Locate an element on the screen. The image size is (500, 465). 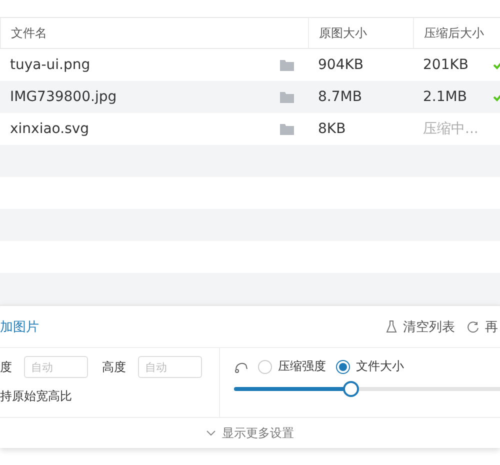
compressed-size: 2.1MB is located at coordinates (445, 97).